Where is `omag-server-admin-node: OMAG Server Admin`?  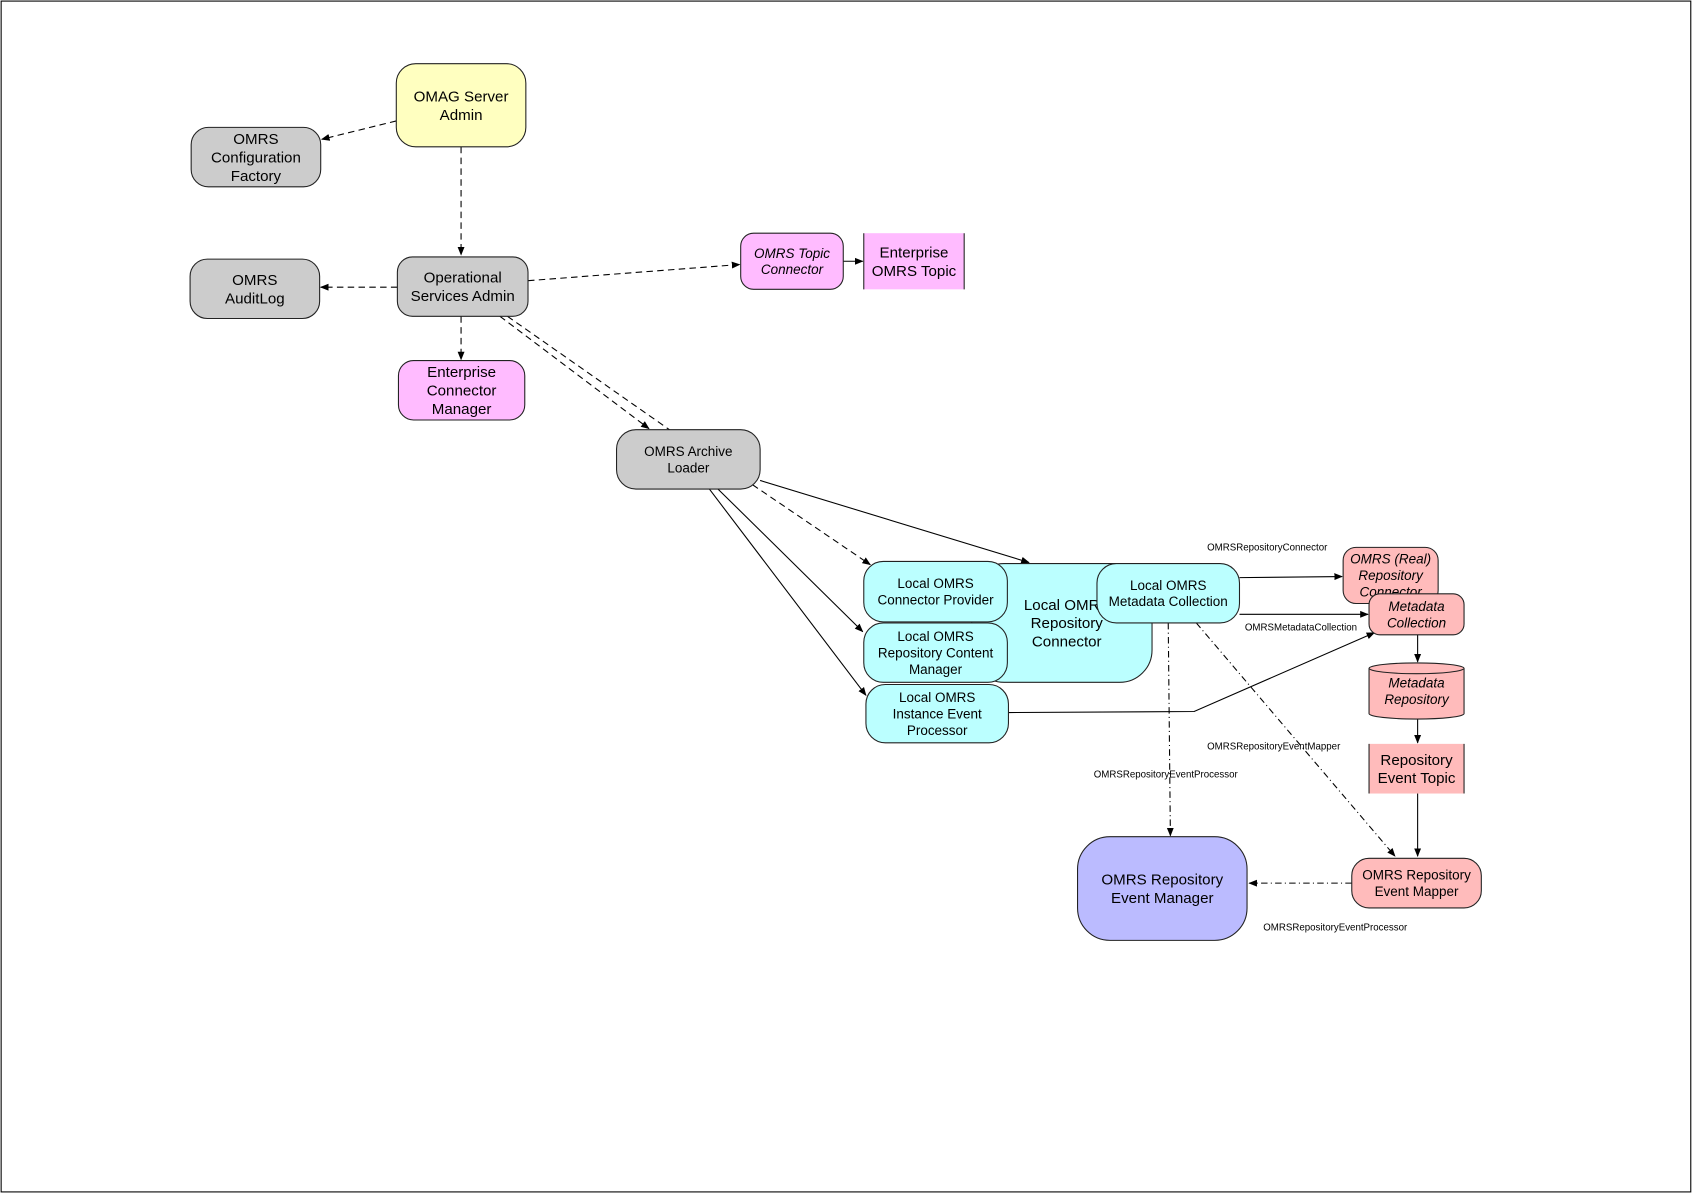
omag-server-admin-node: OMAG Server Admin is located at coordinates (461, 105).